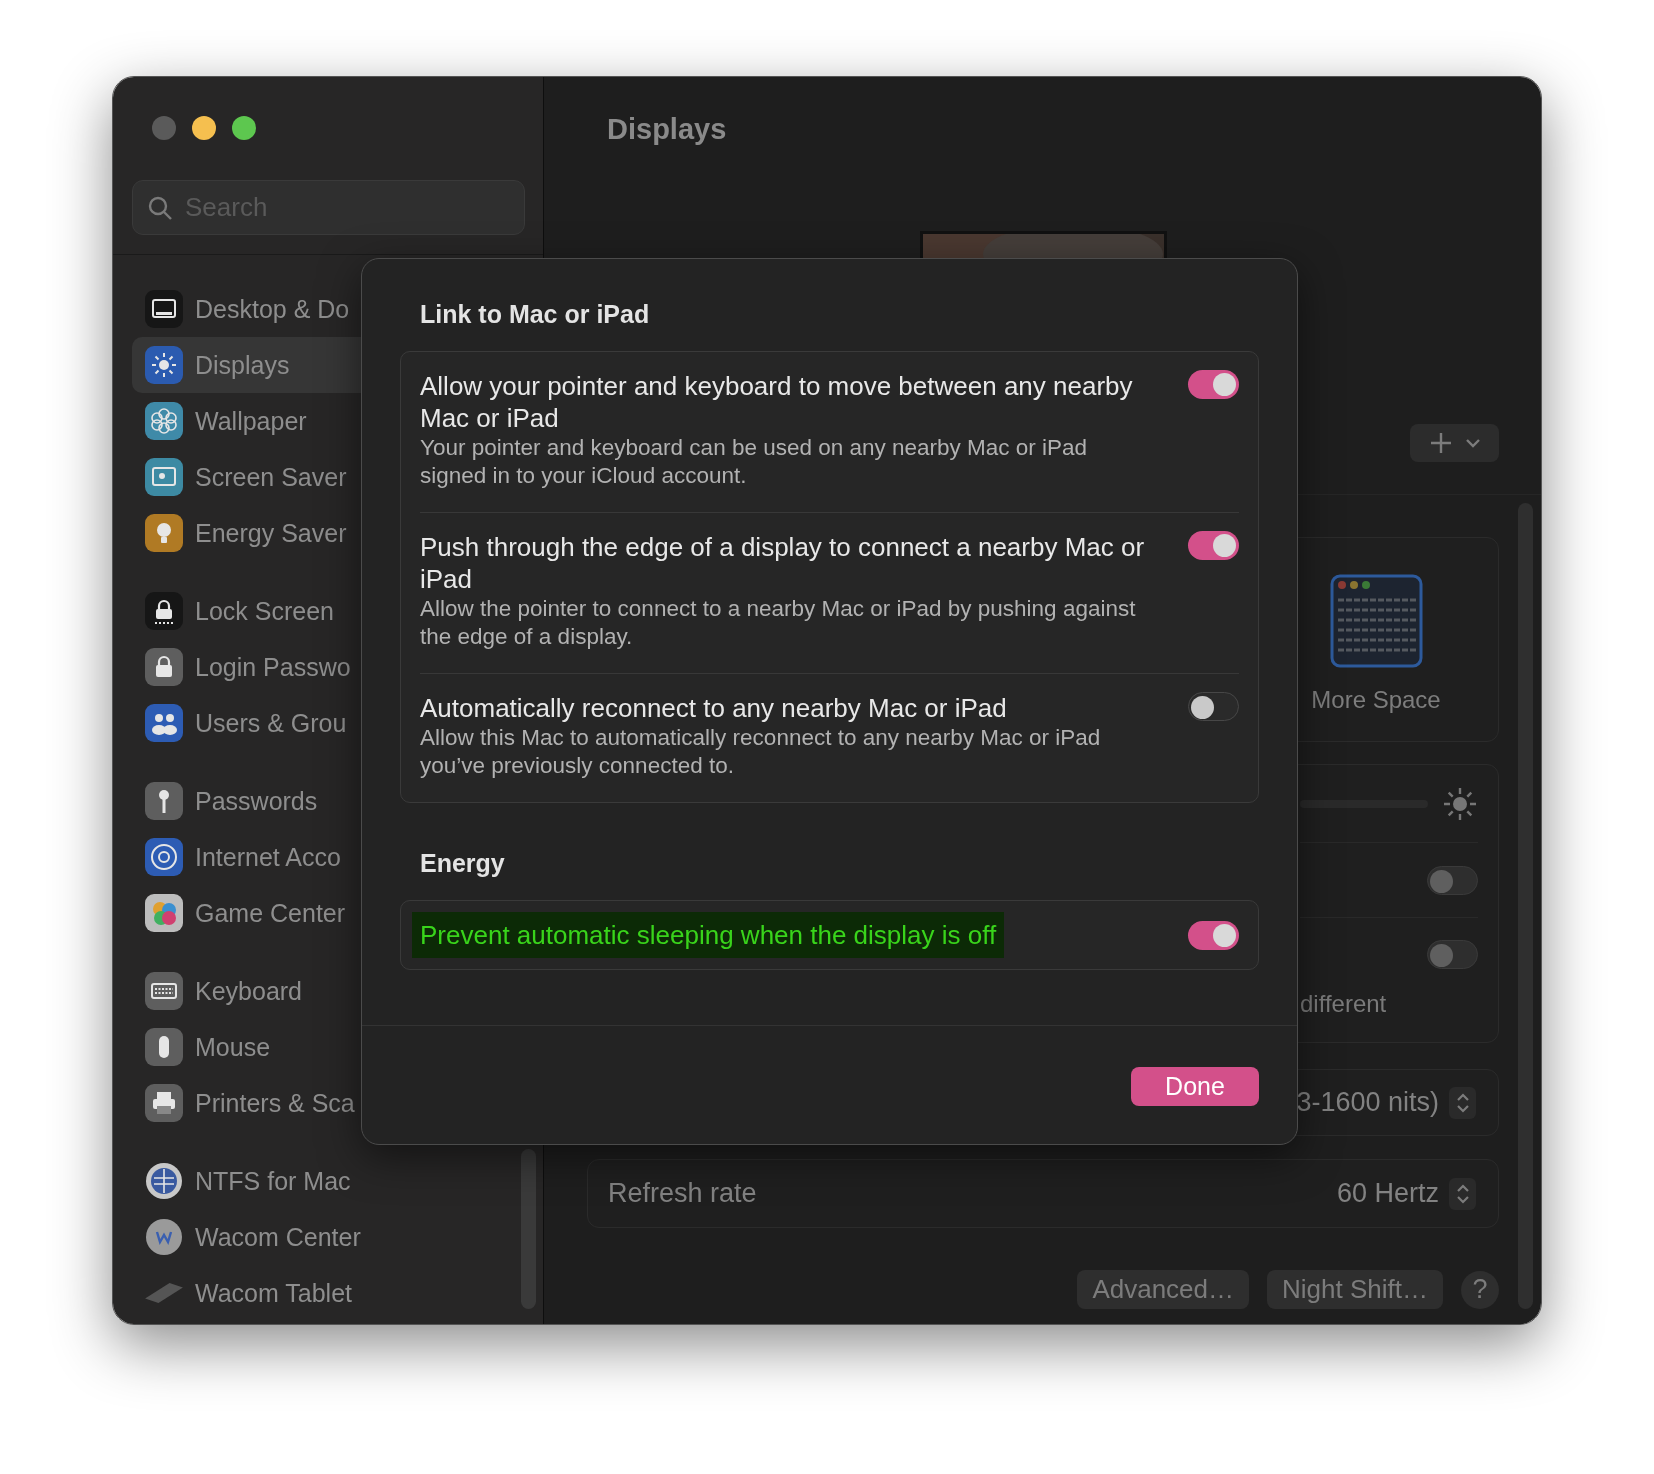 The image size is (1654, 1474). I want to click on sidebar-item: NTFS for Mac, so click(337, 1181).